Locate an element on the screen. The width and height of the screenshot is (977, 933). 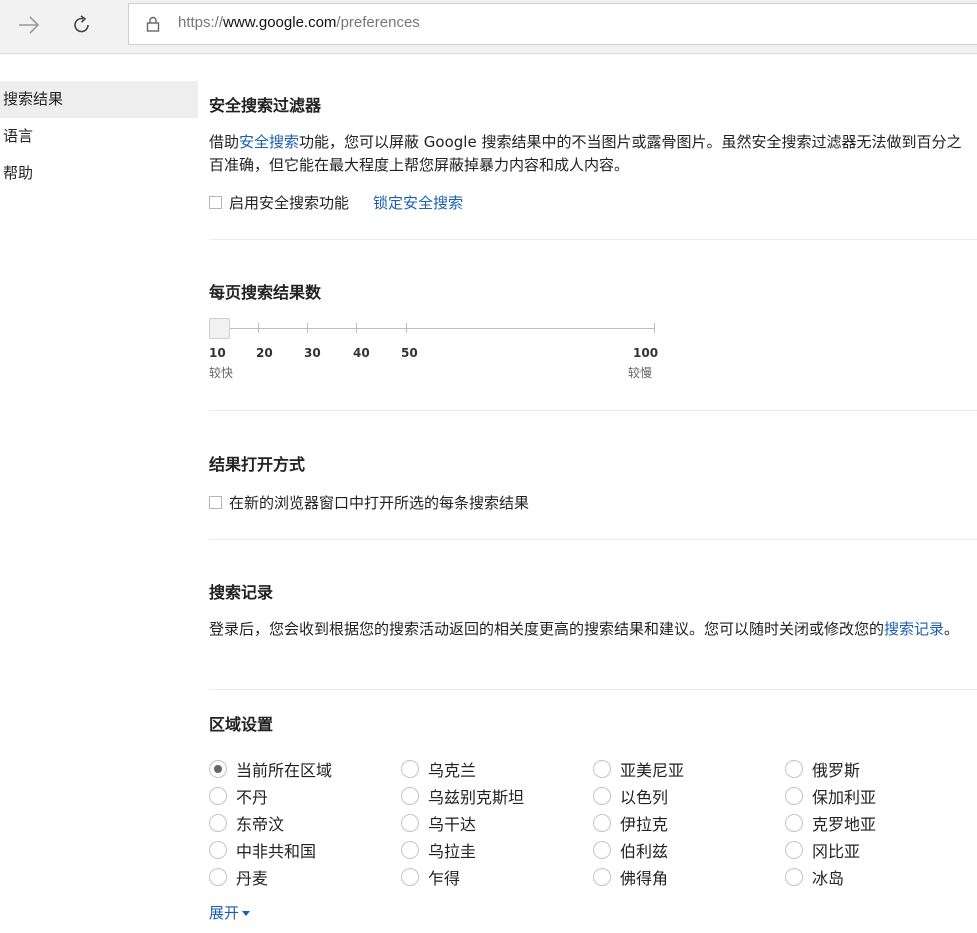
region-label: 克罗地亚 is located at coordinates (844, 824).